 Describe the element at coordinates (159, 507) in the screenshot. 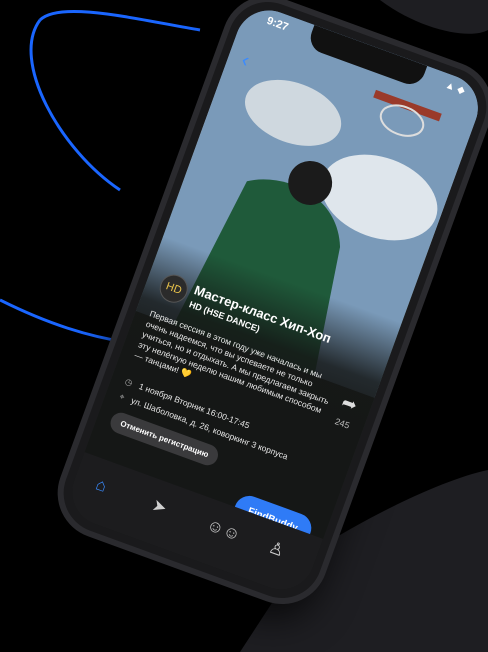

I see `tab-send-icon: ➤` at that location.